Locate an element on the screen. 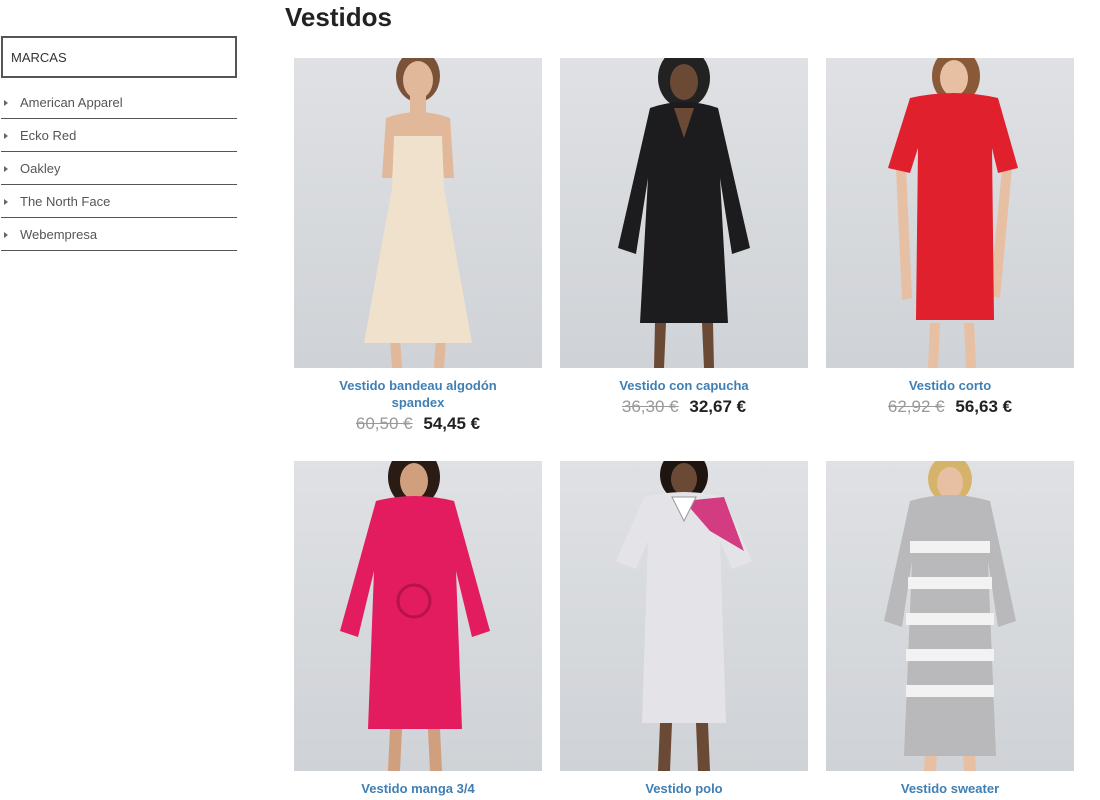  price-row: 36,30 € 32,67 € is located at coordinates (684, 407).